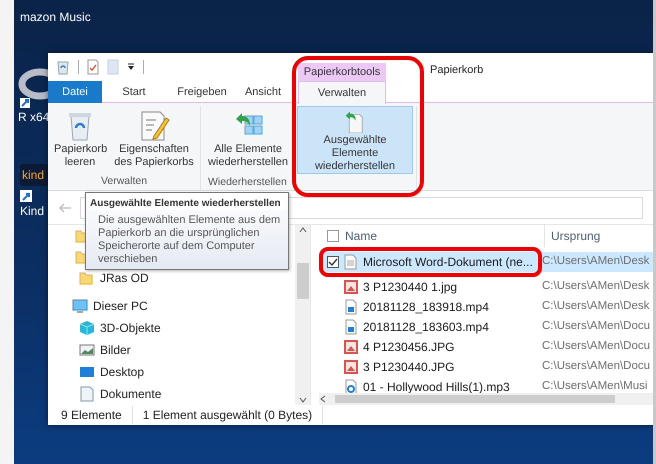 The width and height of the screenshot is (656, 464). Describe the element at coordinates (124, 182) in the screenshot. I see `ribbon-group-label: Verwalten` at that location.